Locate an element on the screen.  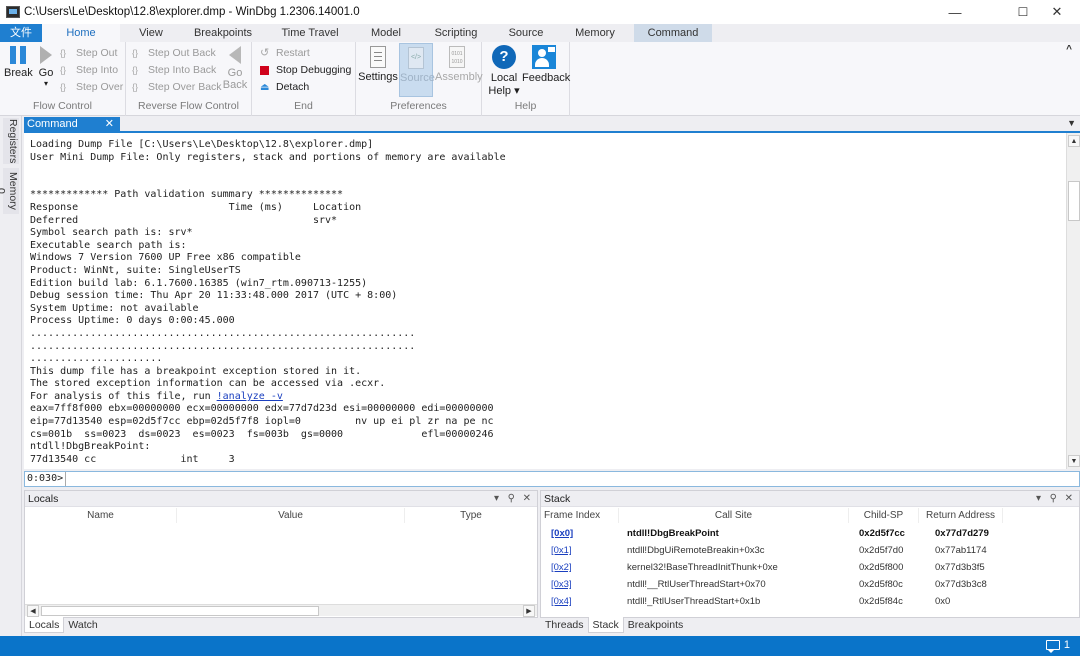
tab-file: 文件 is located at coordinates (21, 33).